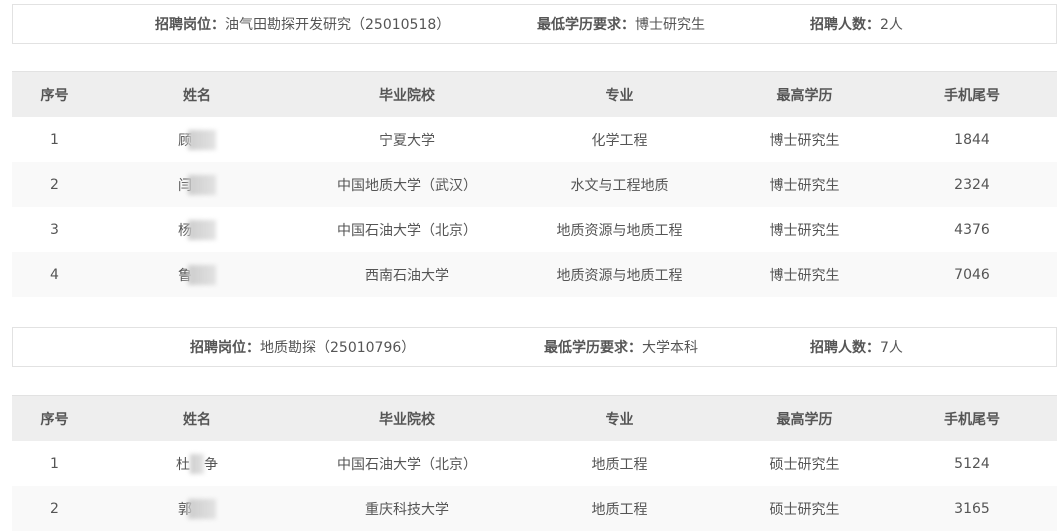  I want to click on cell-name: 鲁, so click(197, 274).